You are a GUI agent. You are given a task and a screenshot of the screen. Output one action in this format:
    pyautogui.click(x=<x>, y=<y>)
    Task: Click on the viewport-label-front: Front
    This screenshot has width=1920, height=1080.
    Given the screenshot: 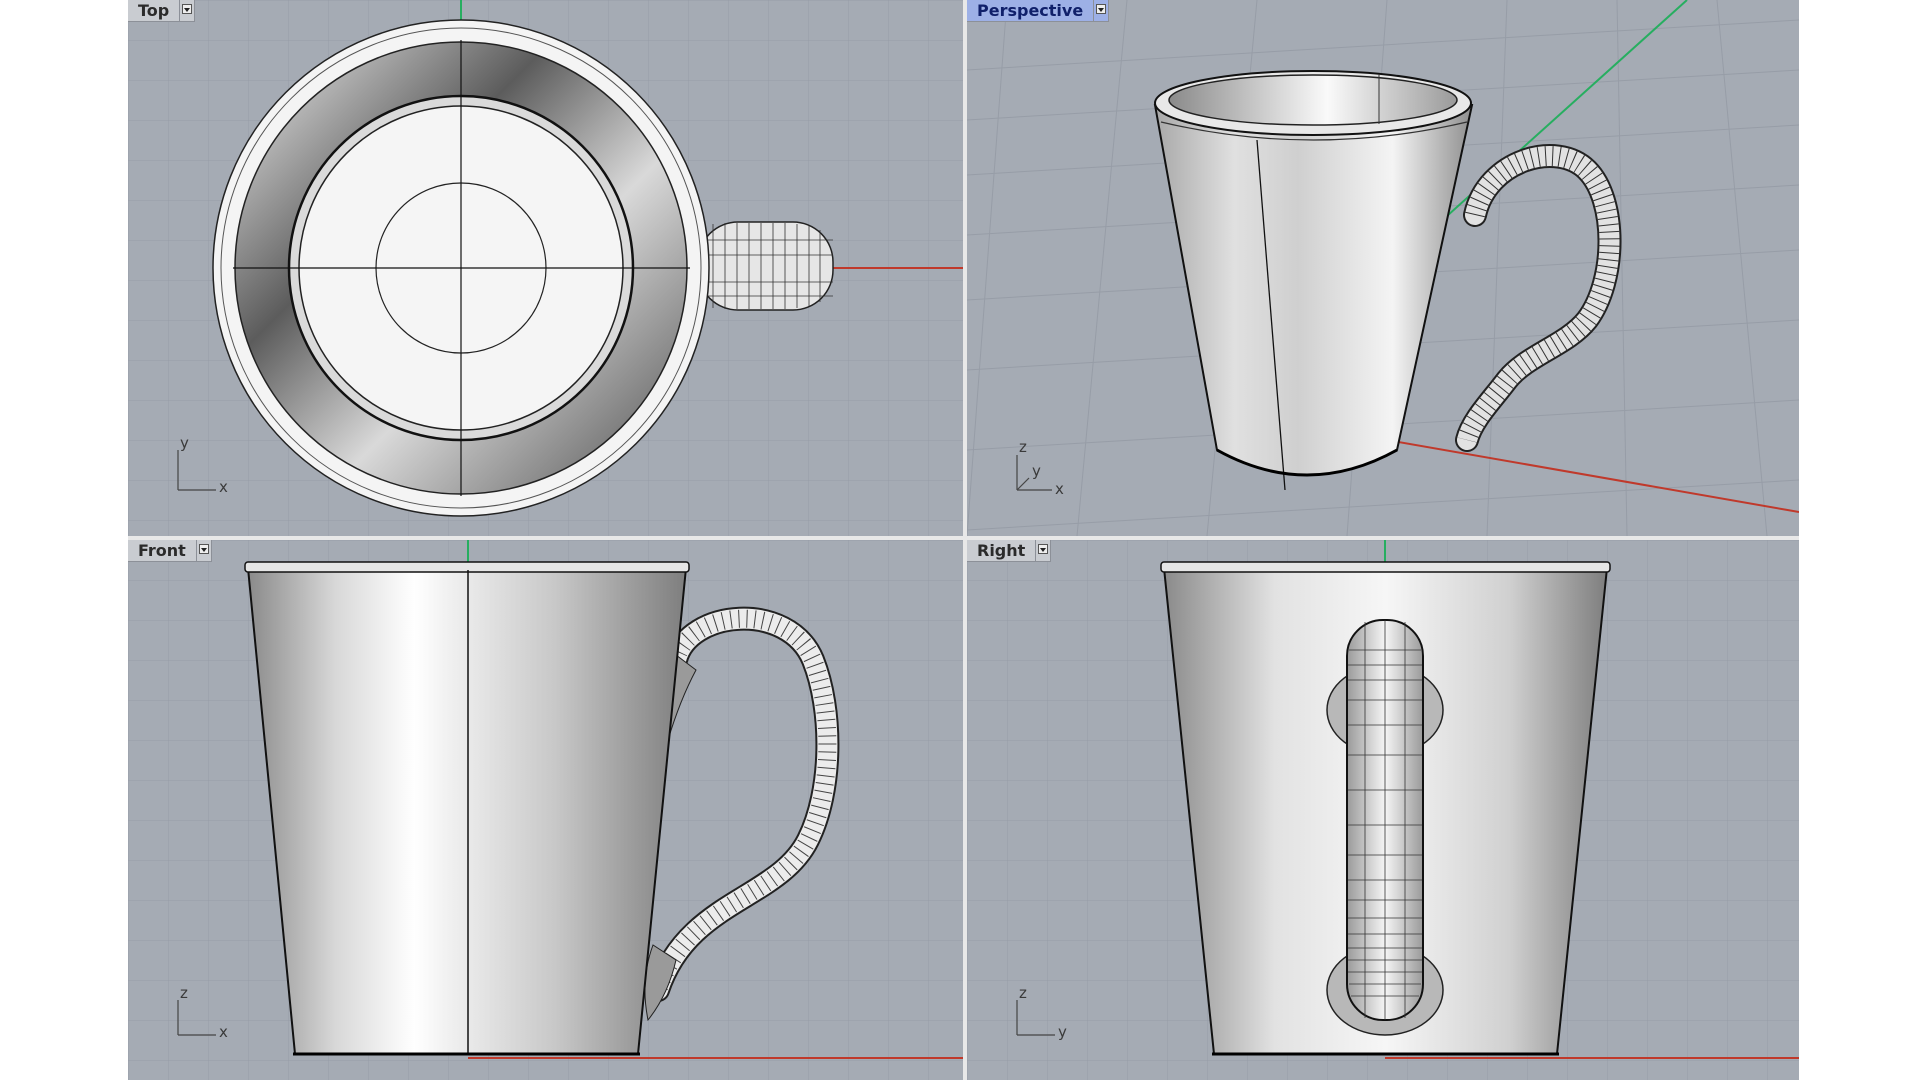 What is the action you would take?
    pyautogui.click(x=170, y=551)
    